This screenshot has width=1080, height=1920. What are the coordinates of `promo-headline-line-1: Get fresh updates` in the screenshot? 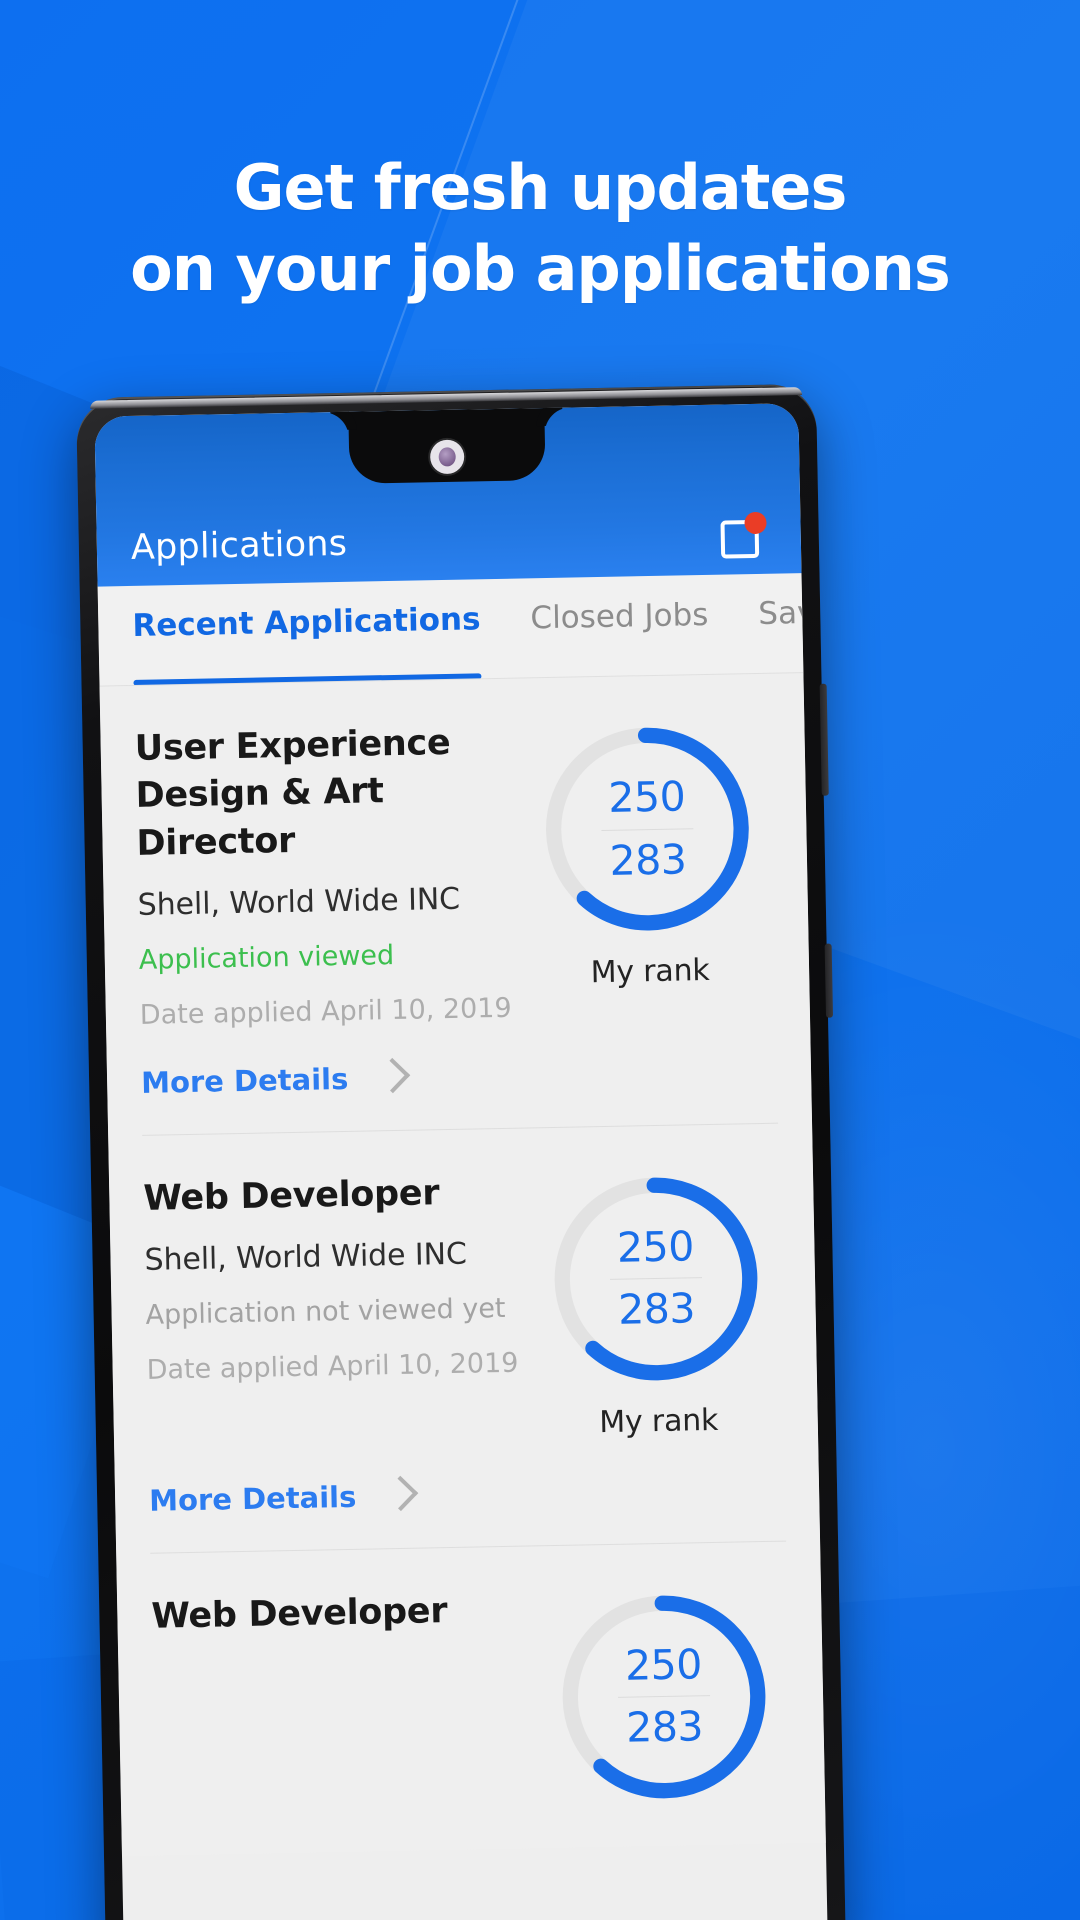 It's located at (540, 187).